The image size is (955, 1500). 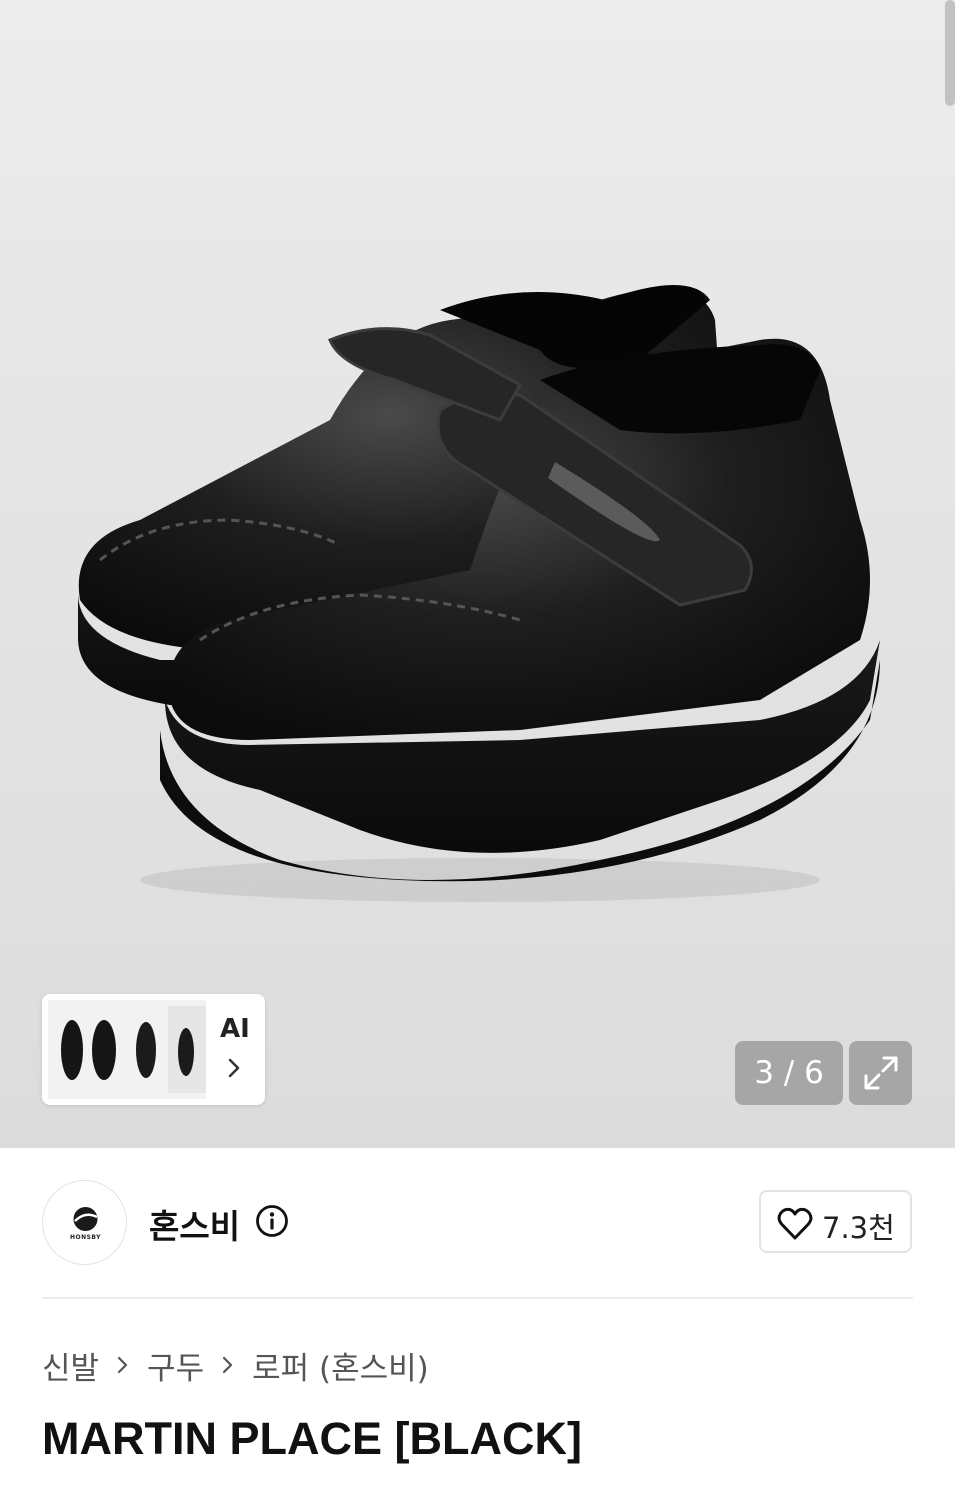 What do you see at coordinates (477, 1223) in the screenshot?
I see `brand-row: HONSBY 혼스비 7.3천` at bounding box center [477, 1223].